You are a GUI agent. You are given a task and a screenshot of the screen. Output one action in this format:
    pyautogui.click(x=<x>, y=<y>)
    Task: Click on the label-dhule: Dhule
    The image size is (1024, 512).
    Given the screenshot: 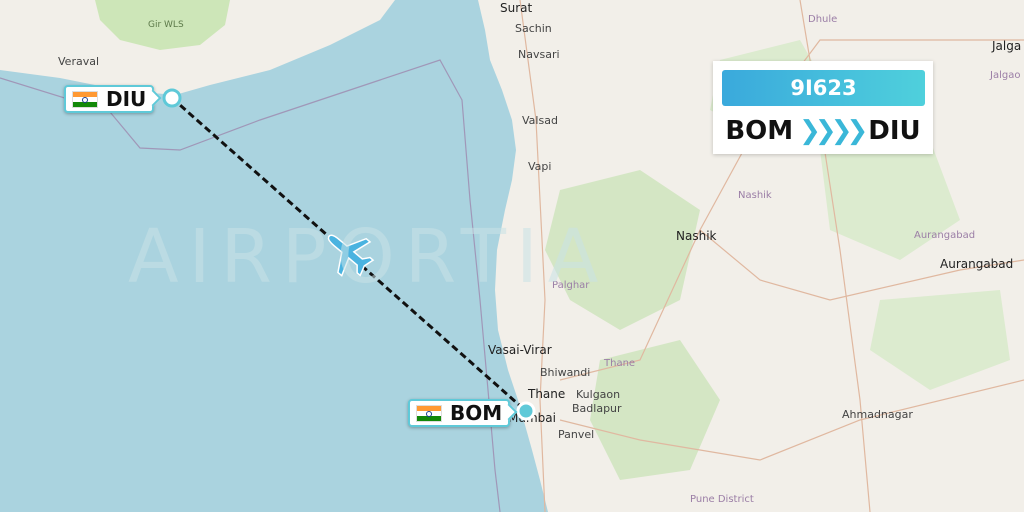 What is the action you would take?
    pyautogui.click(x=822, y=19)
    